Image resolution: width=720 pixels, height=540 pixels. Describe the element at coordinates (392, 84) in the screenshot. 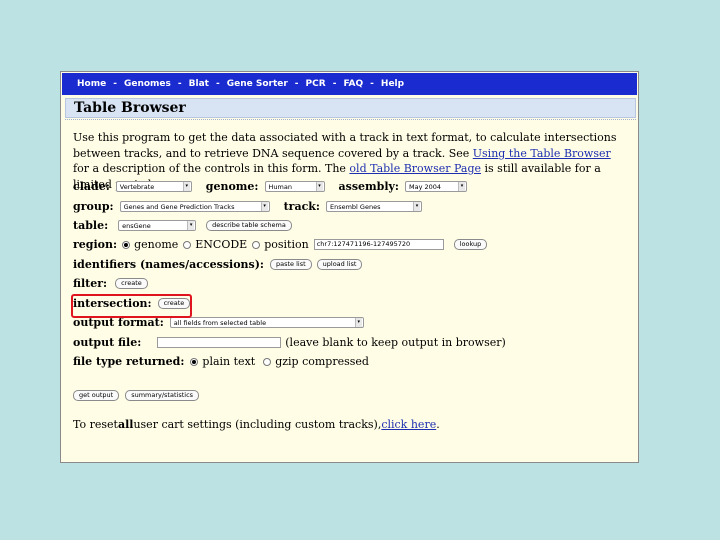

I see `nav-help: Help` at that location.